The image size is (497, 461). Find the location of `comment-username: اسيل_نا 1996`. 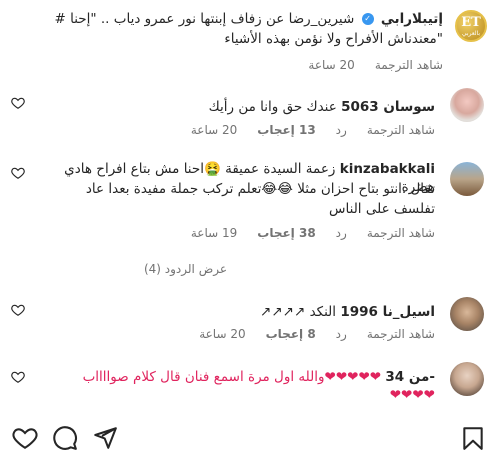

comment-username: اسيل_نا 1996 is located at coordinates (387, 312).